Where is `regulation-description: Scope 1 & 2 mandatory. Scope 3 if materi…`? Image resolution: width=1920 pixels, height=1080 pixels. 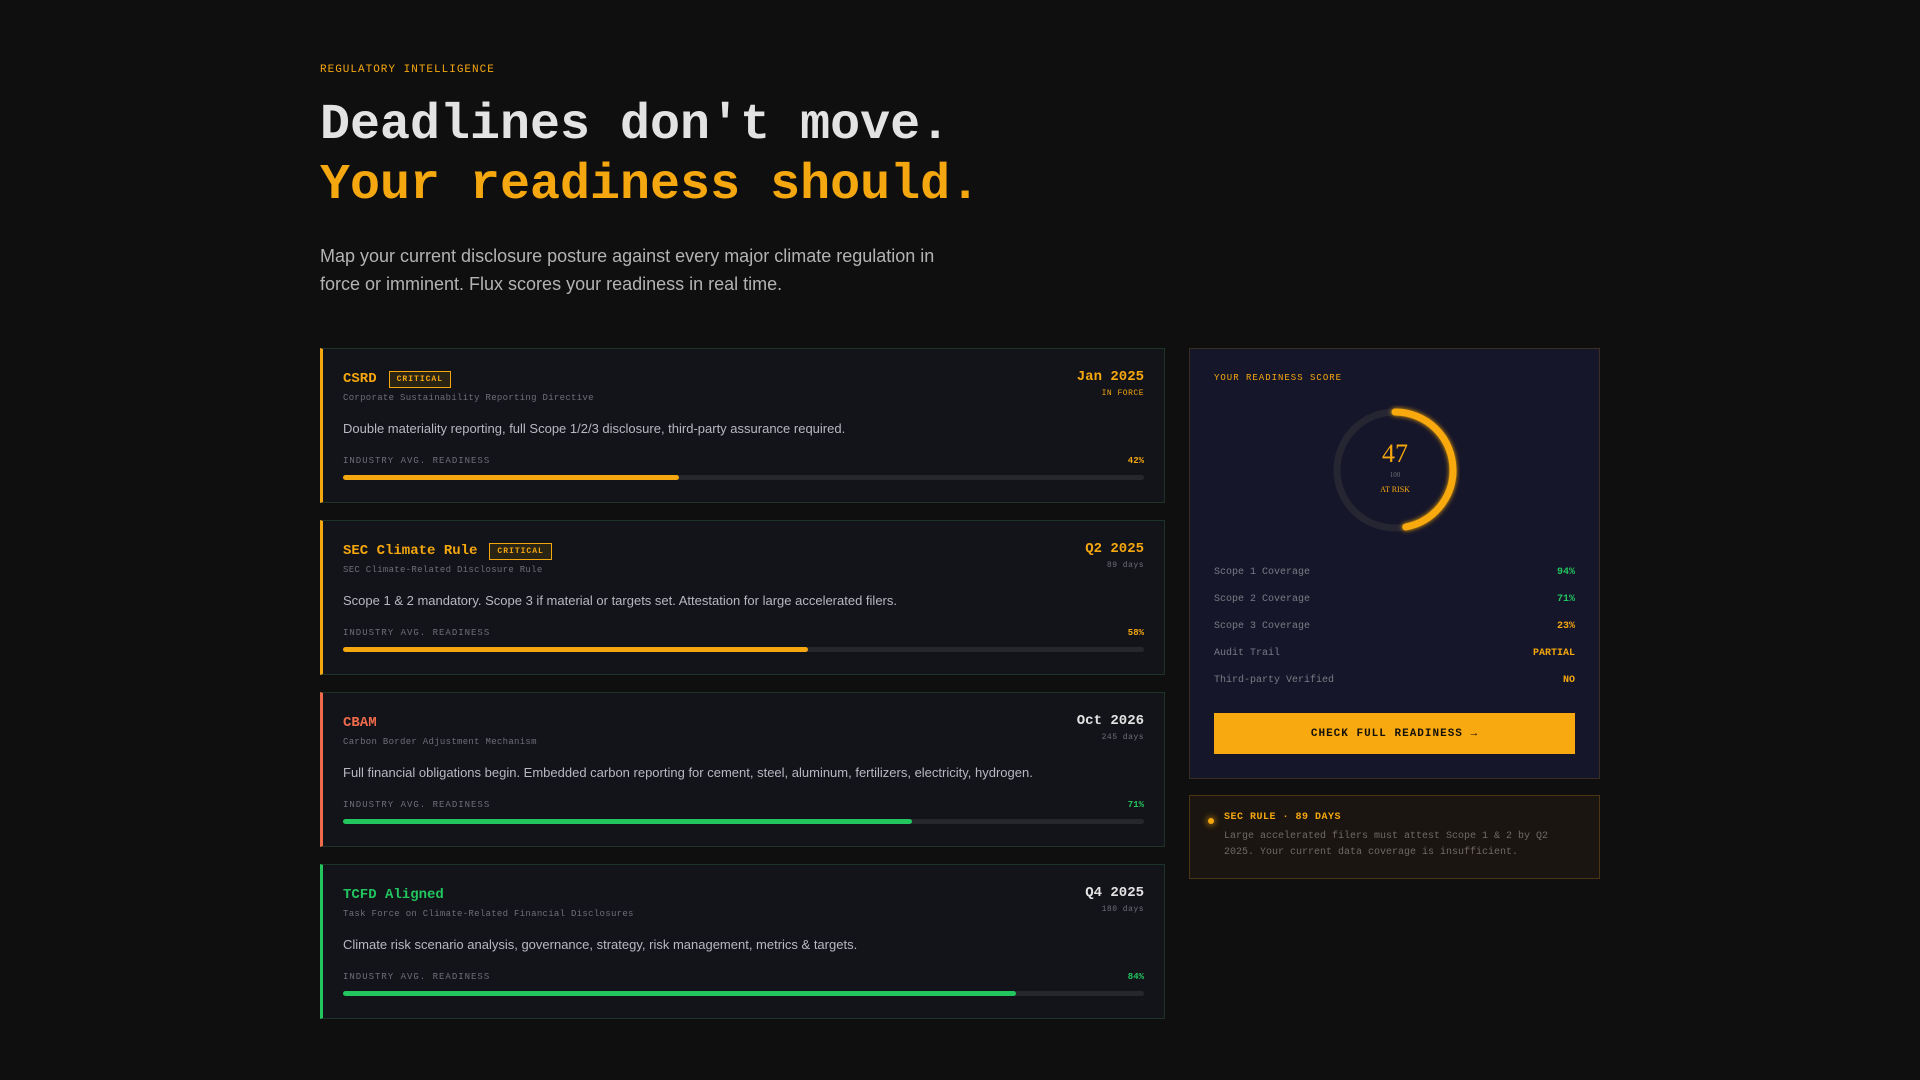
regulation-description: Scope 1 & 2 mandatory. Scope 3 if materi… is located at coordinates (620, 600).